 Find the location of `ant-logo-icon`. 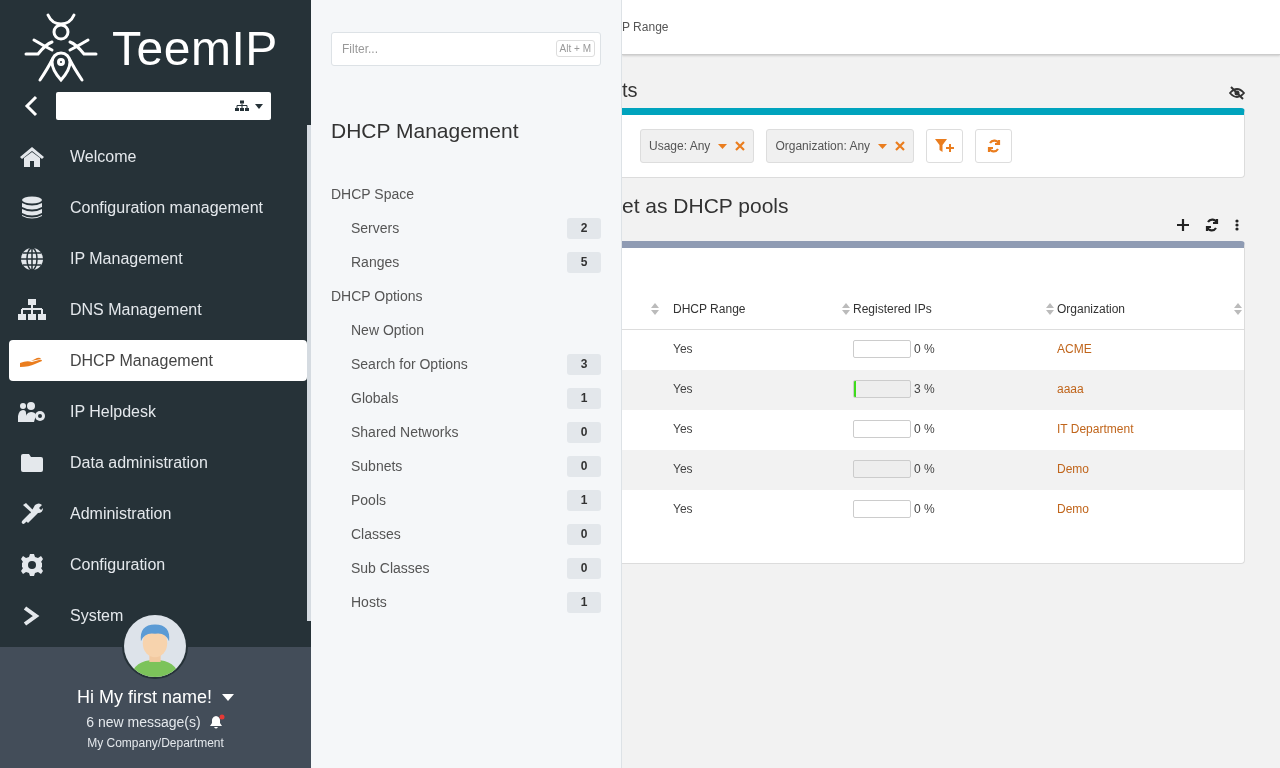

ant-logo-icon is located at coordinates (61, 48).